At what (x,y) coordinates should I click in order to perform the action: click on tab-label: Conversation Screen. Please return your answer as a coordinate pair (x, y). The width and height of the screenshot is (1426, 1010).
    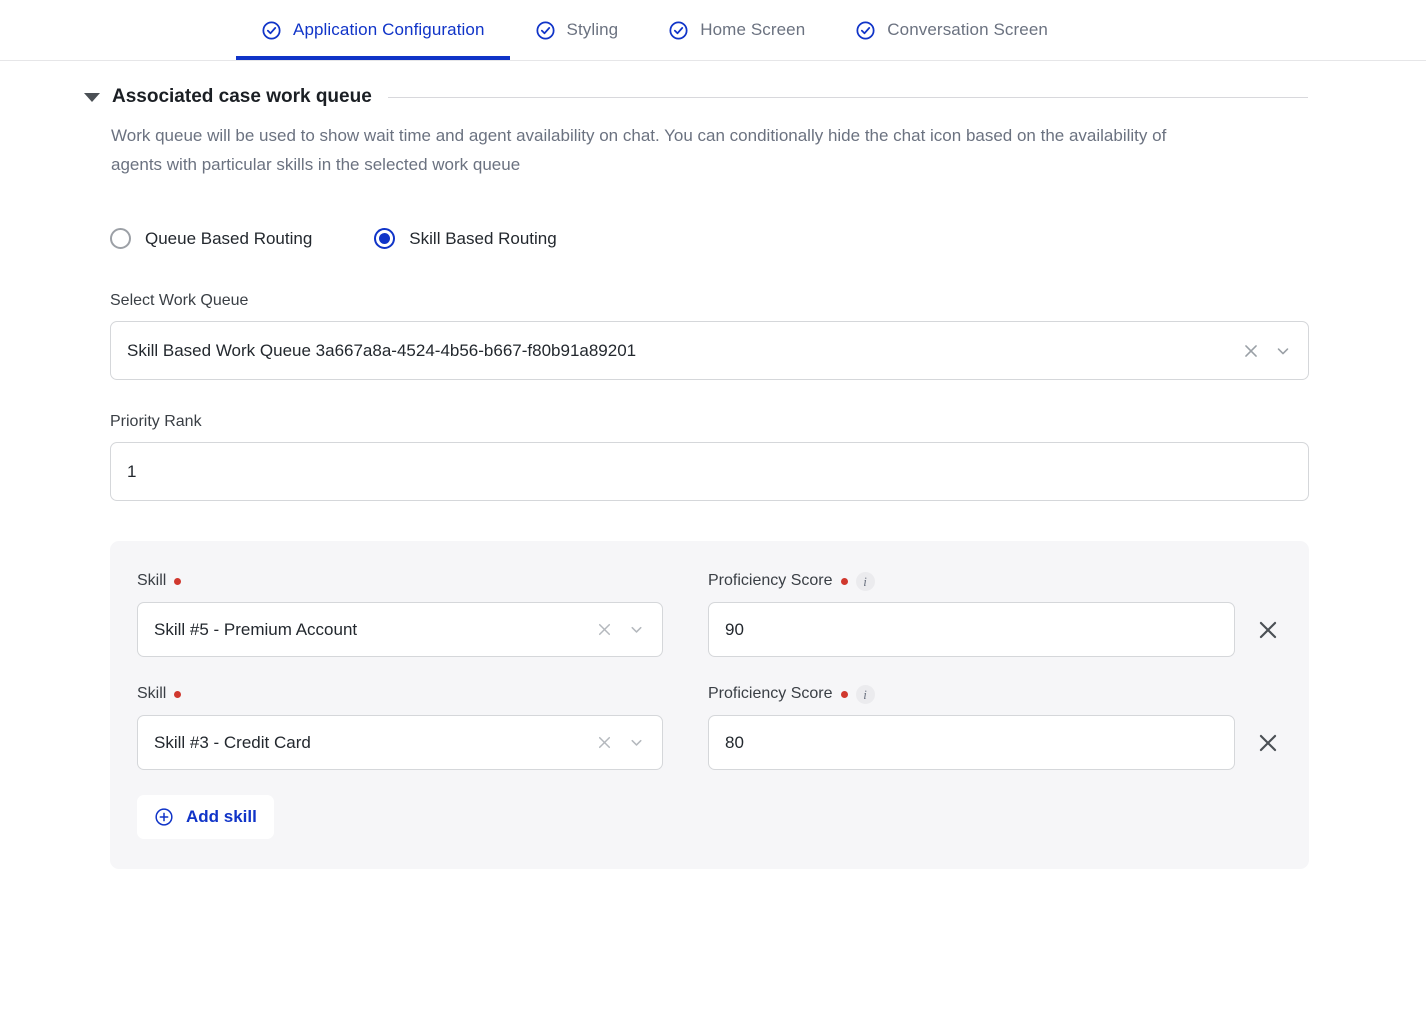
    Looking at the image, I should click on (967, 29).